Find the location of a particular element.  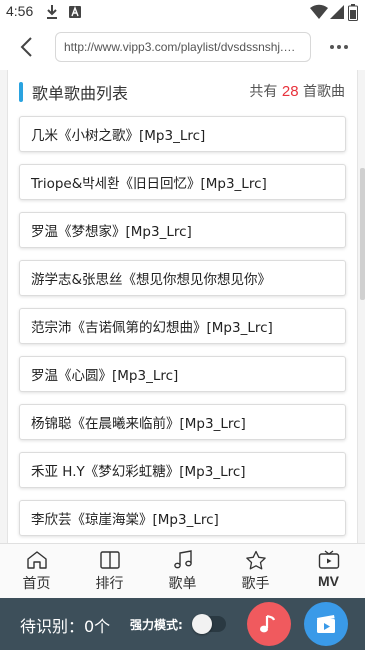

home-icon is located at coordinates (36, 560).